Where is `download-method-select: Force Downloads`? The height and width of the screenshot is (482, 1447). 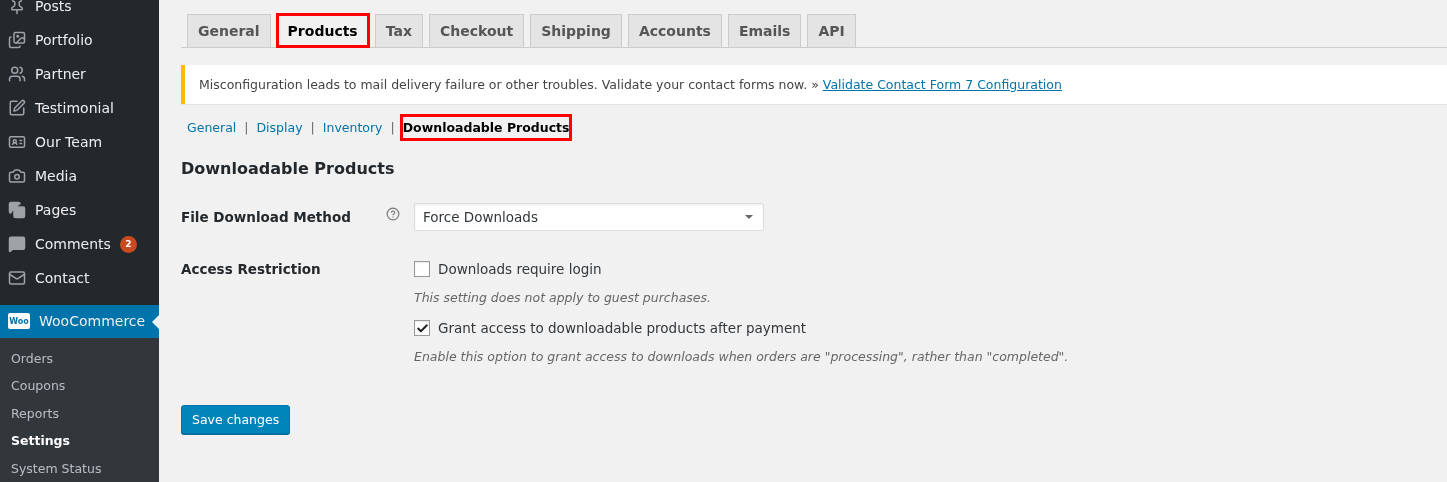 download-method-select: Force Downloads is located at coordinates (589, 217).